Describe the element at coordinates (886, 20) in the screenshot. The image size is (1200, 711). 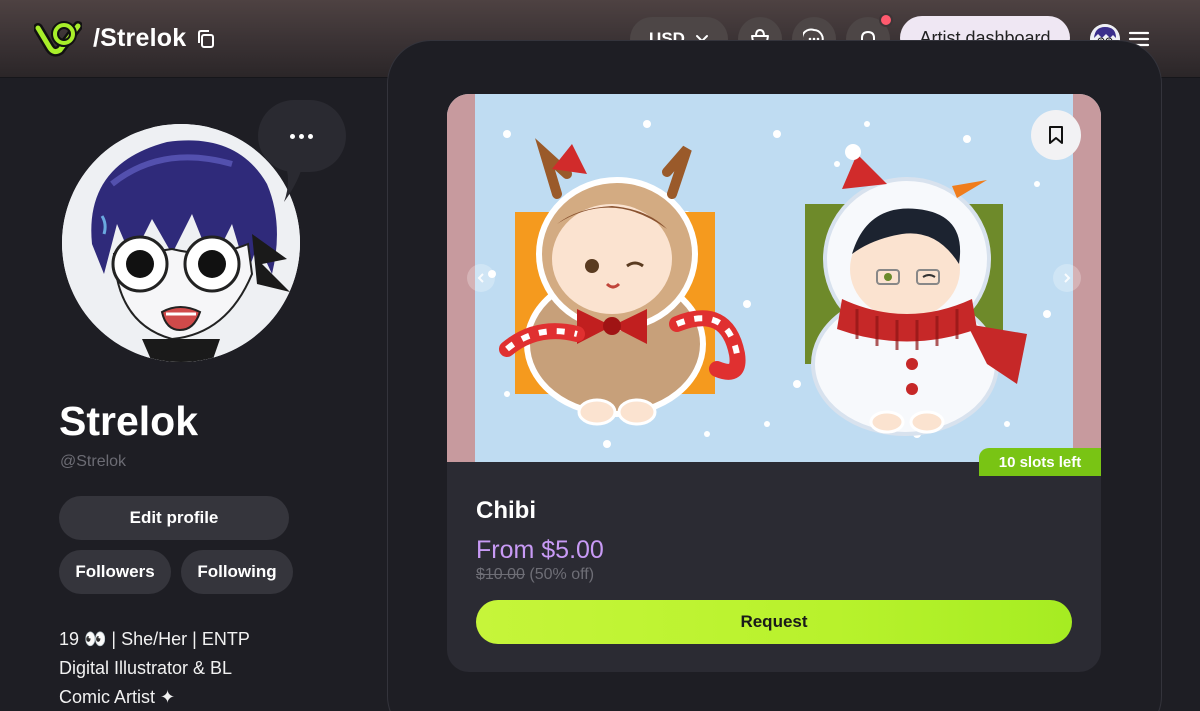
I see `notification-dot` at that location.